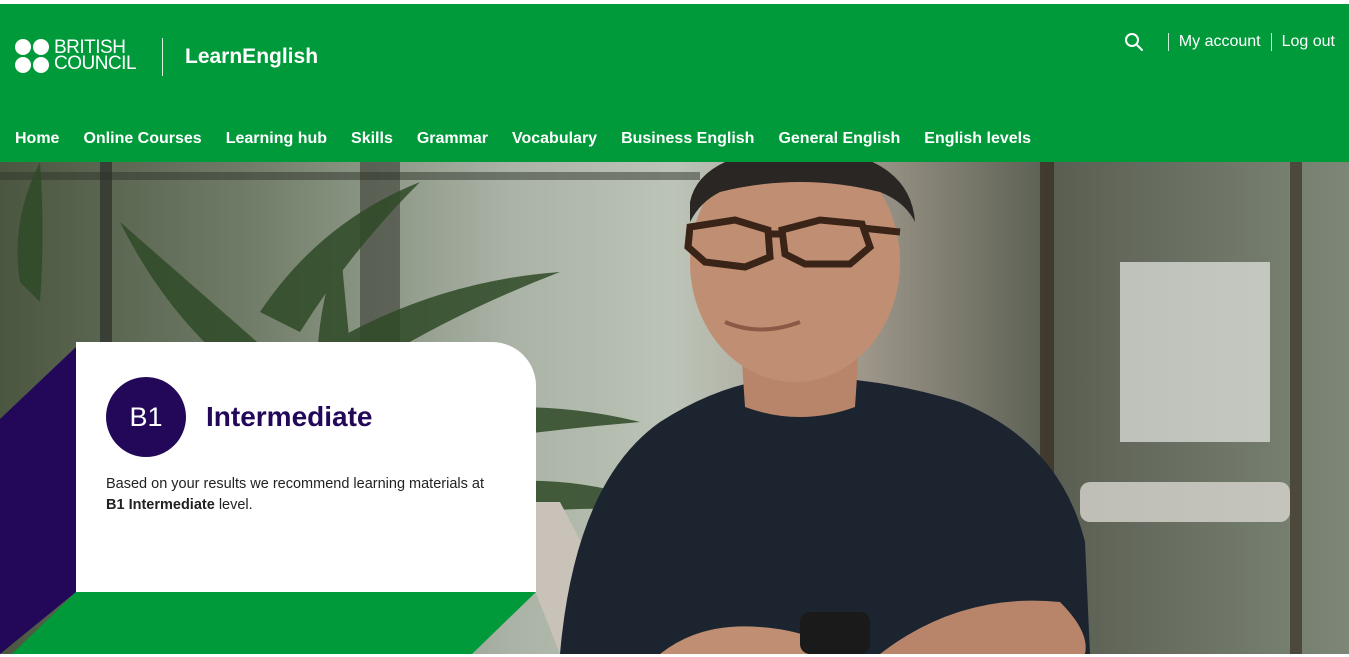 This screenshot has width=1349, height=657. Describe the element at coordinates (251, 57) in the screenshot. I see `site-name-link: LearnEnglish` at that location.